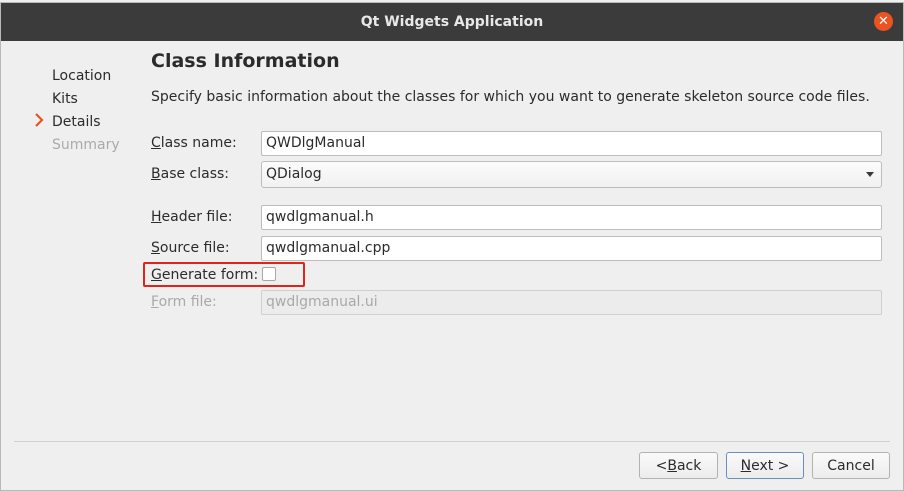 This screenshot has height=491, width=904. What do you see at coordinates (194, 143) in the screenshot?
I see `class-name-label: Class name:` at bounding box center [194, 143].